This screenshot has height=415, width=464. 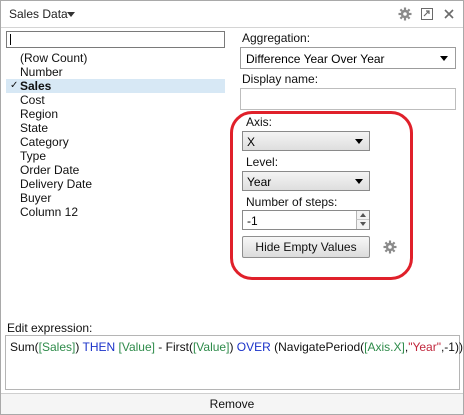 What do you see at coordinates (451, 347) in the screenshot?
I see `expression-token: ,-1))` at bounding box center [451, 347].